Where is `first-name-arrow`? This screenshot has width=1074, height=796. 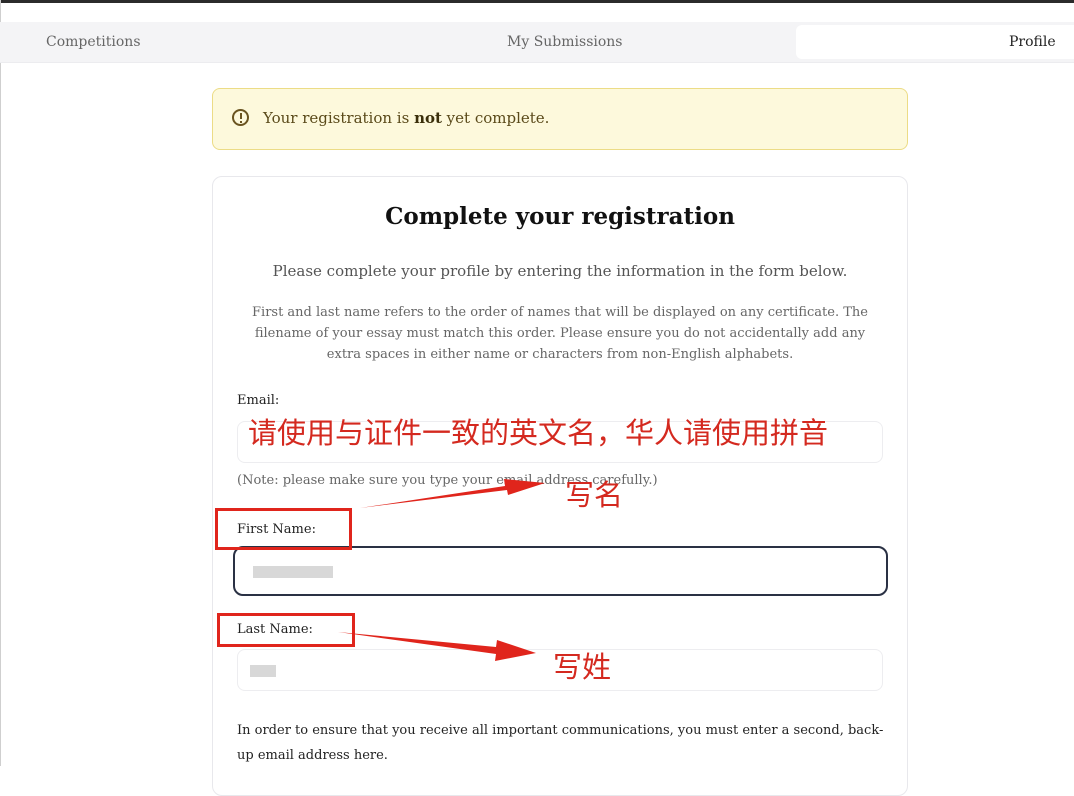
first-name-arrow is located at coordinates (452, 493).